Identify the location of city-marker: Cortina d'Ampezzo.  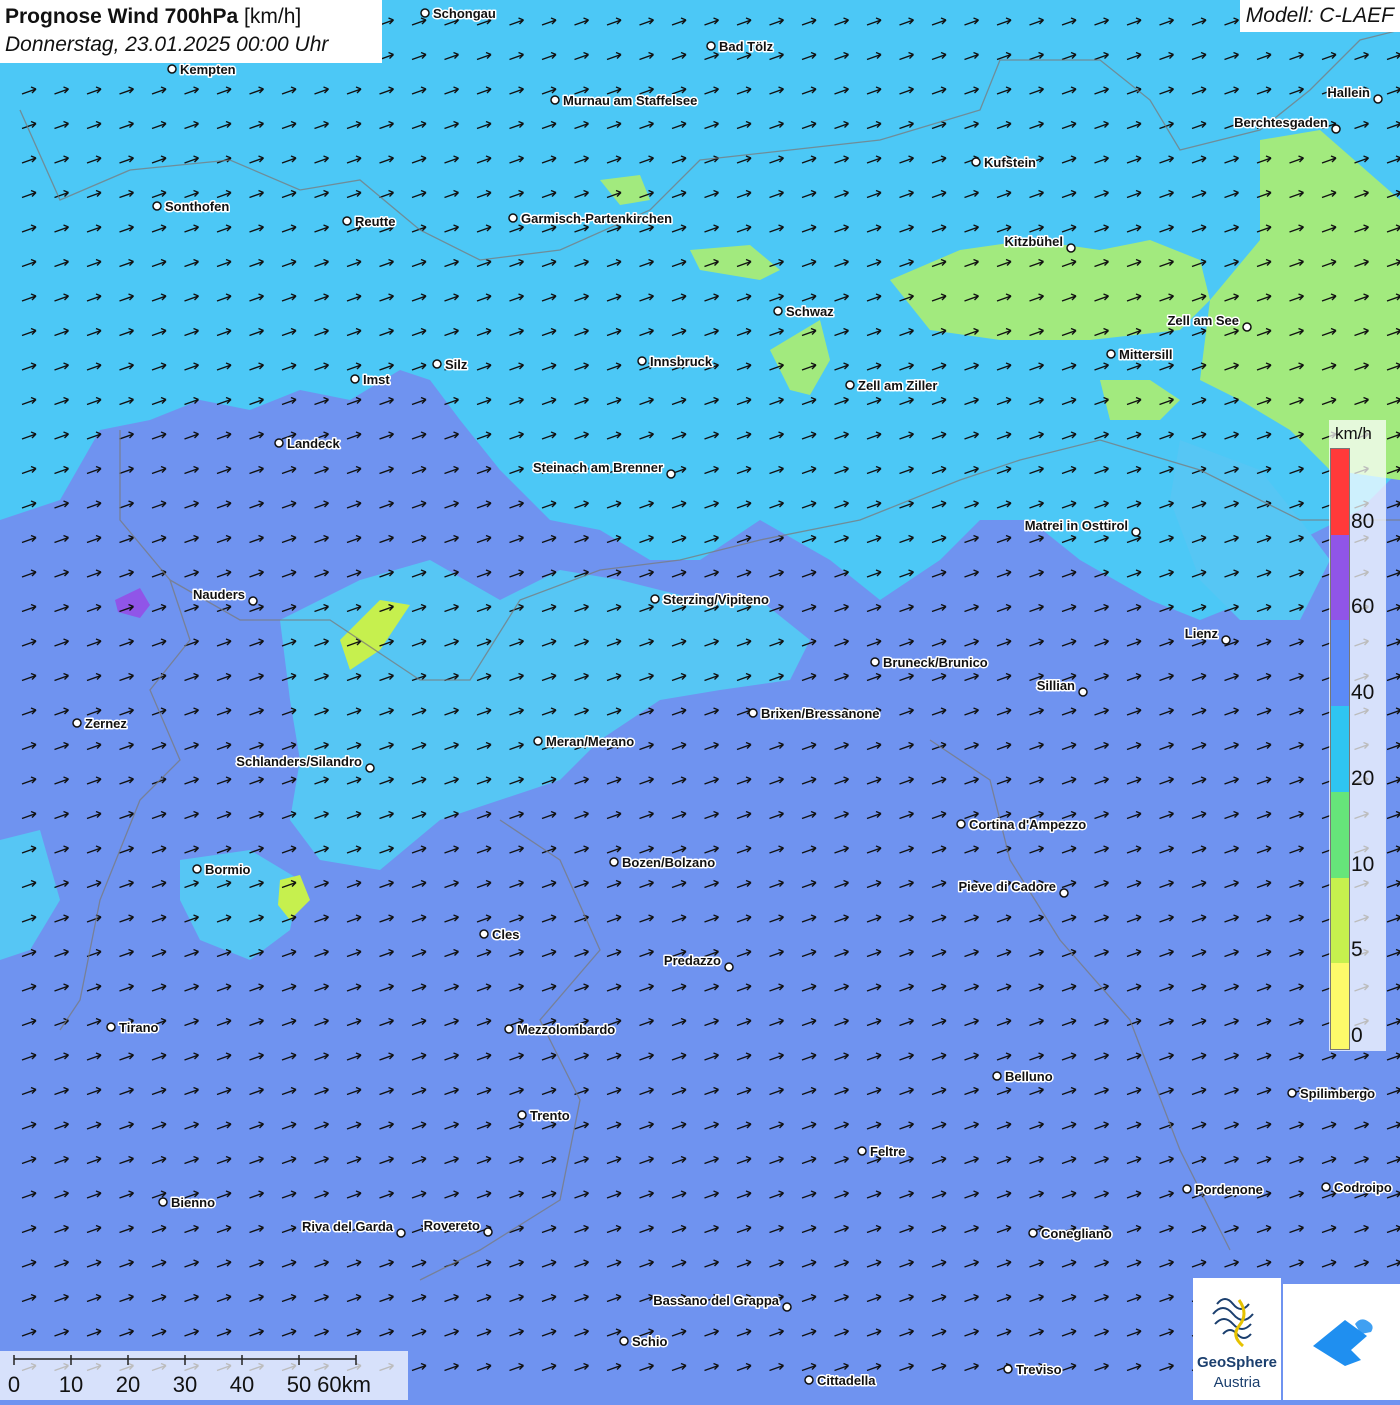
(1022, 825).